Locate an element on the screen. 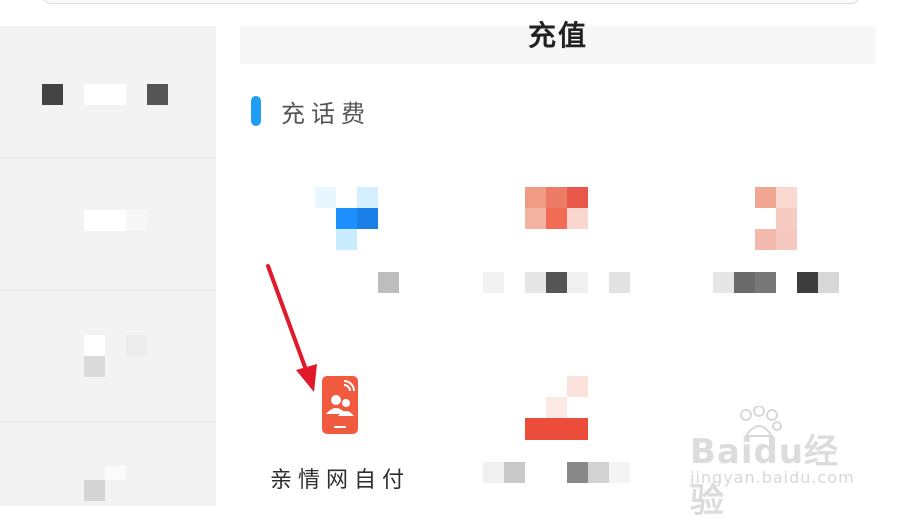 Image resolution: width=900 pixels, height=522 pixels. family-phone-icon is located at coordinates (340, 405).